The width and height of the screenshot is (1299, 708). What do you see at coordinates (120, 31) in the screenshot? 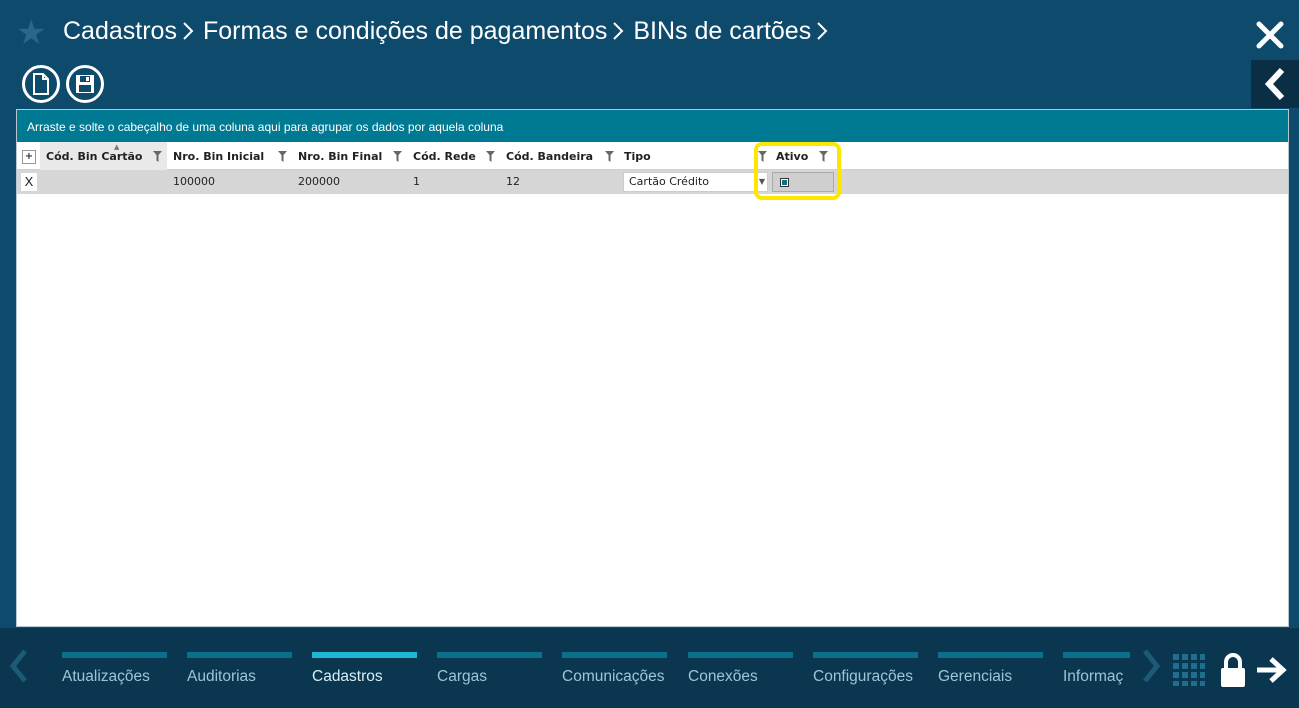
I see `breadcrumb-item-cadastros: Cadastros` at bounding box center [120, 31].